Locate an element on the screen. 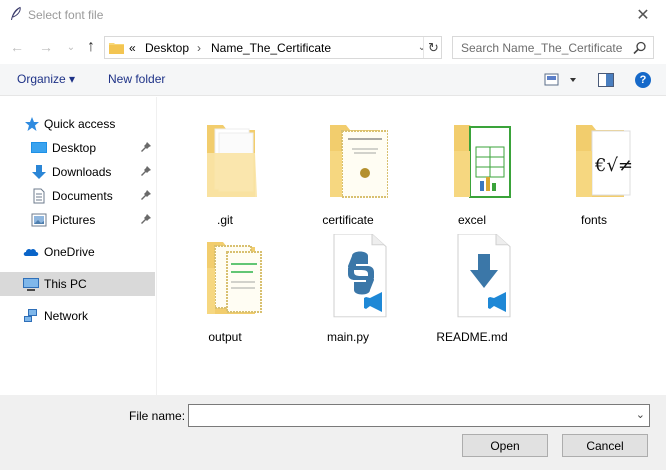  file-name-label: File name: is located at coordinates (157, 416).